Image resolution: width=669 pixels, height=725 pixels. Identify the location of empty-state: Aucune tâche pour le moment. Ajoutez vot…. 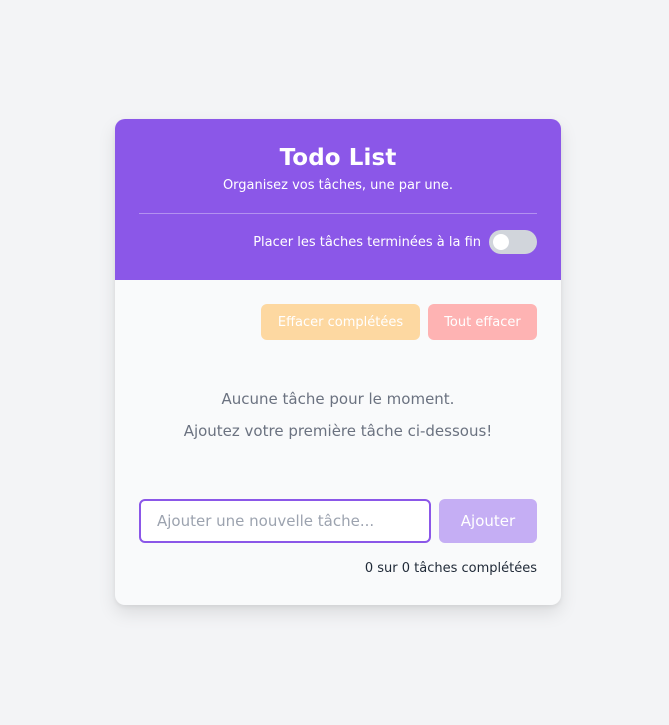
(338, 415).